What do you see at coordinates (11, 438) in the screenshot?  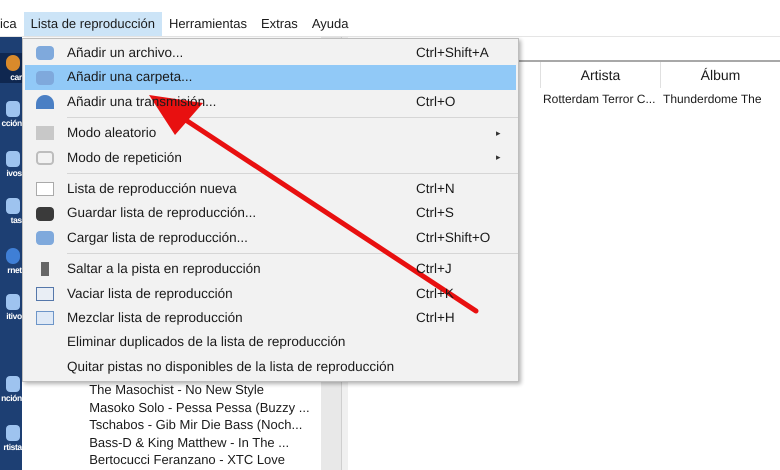 I see `sidebar-tab: rtista` at bounding box center [11, 438].